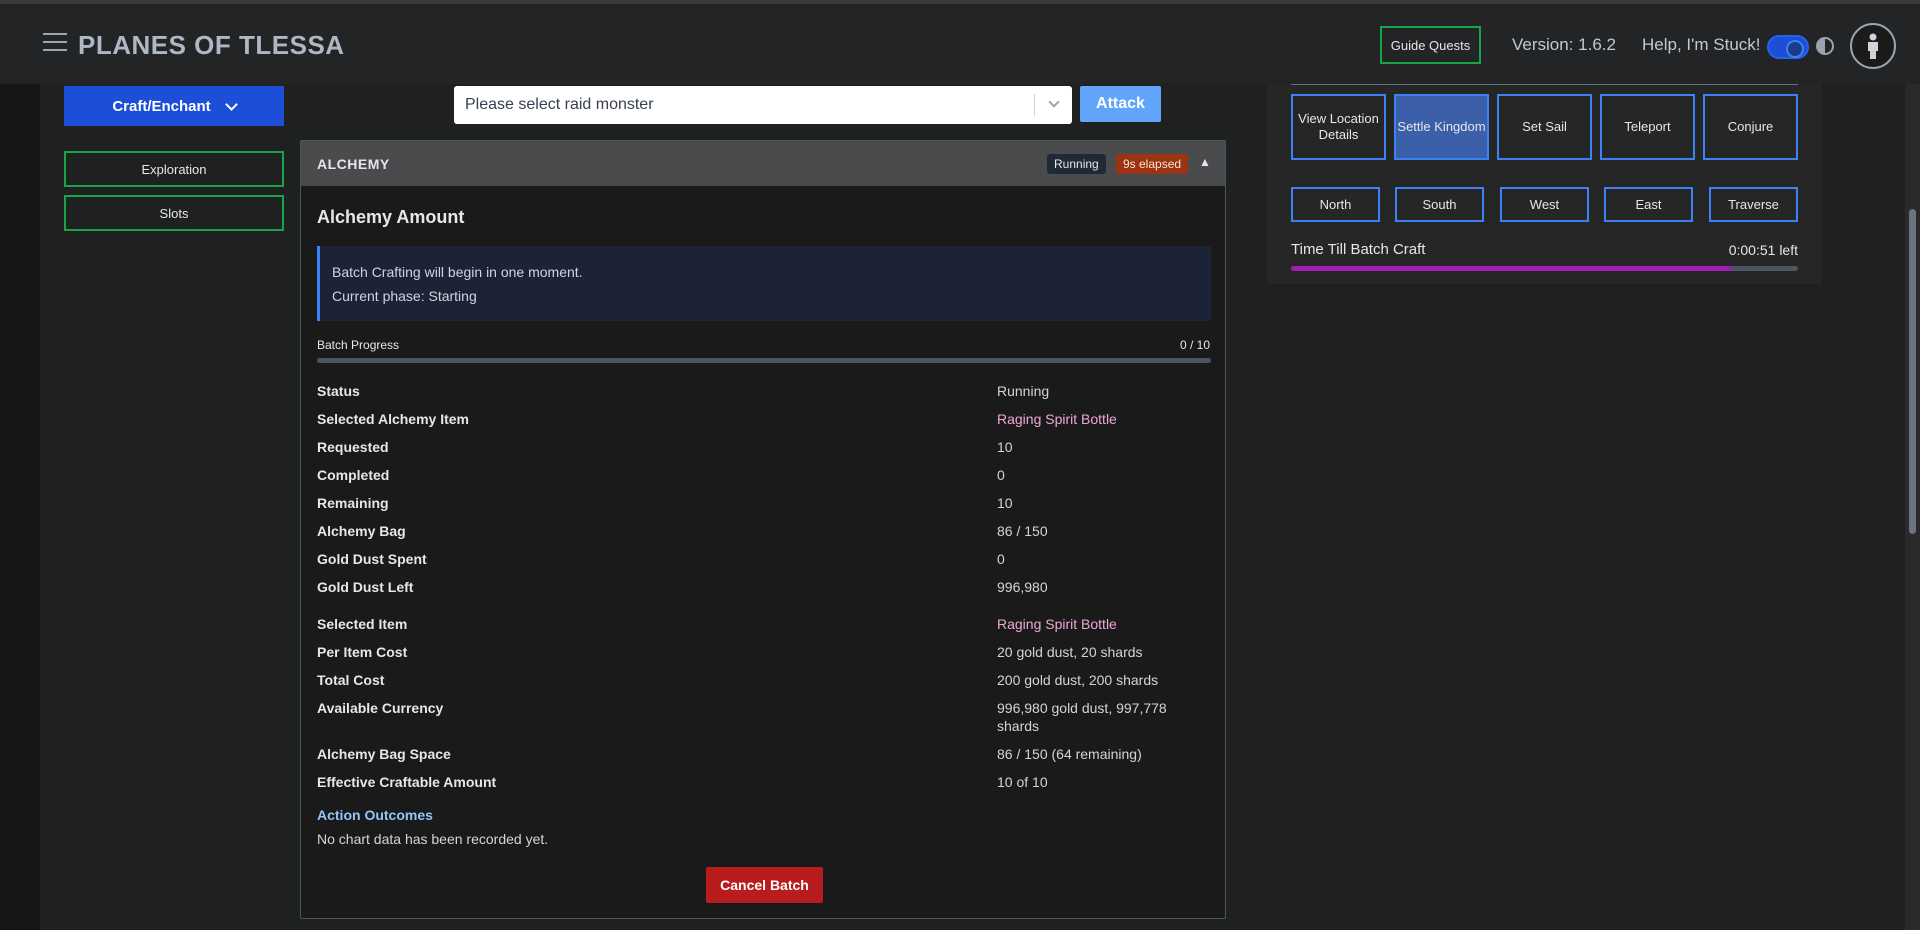 The width and height of the screenshot is (1920, 930). I want to click on detail-row: Remaining 10, so click(764, 503).